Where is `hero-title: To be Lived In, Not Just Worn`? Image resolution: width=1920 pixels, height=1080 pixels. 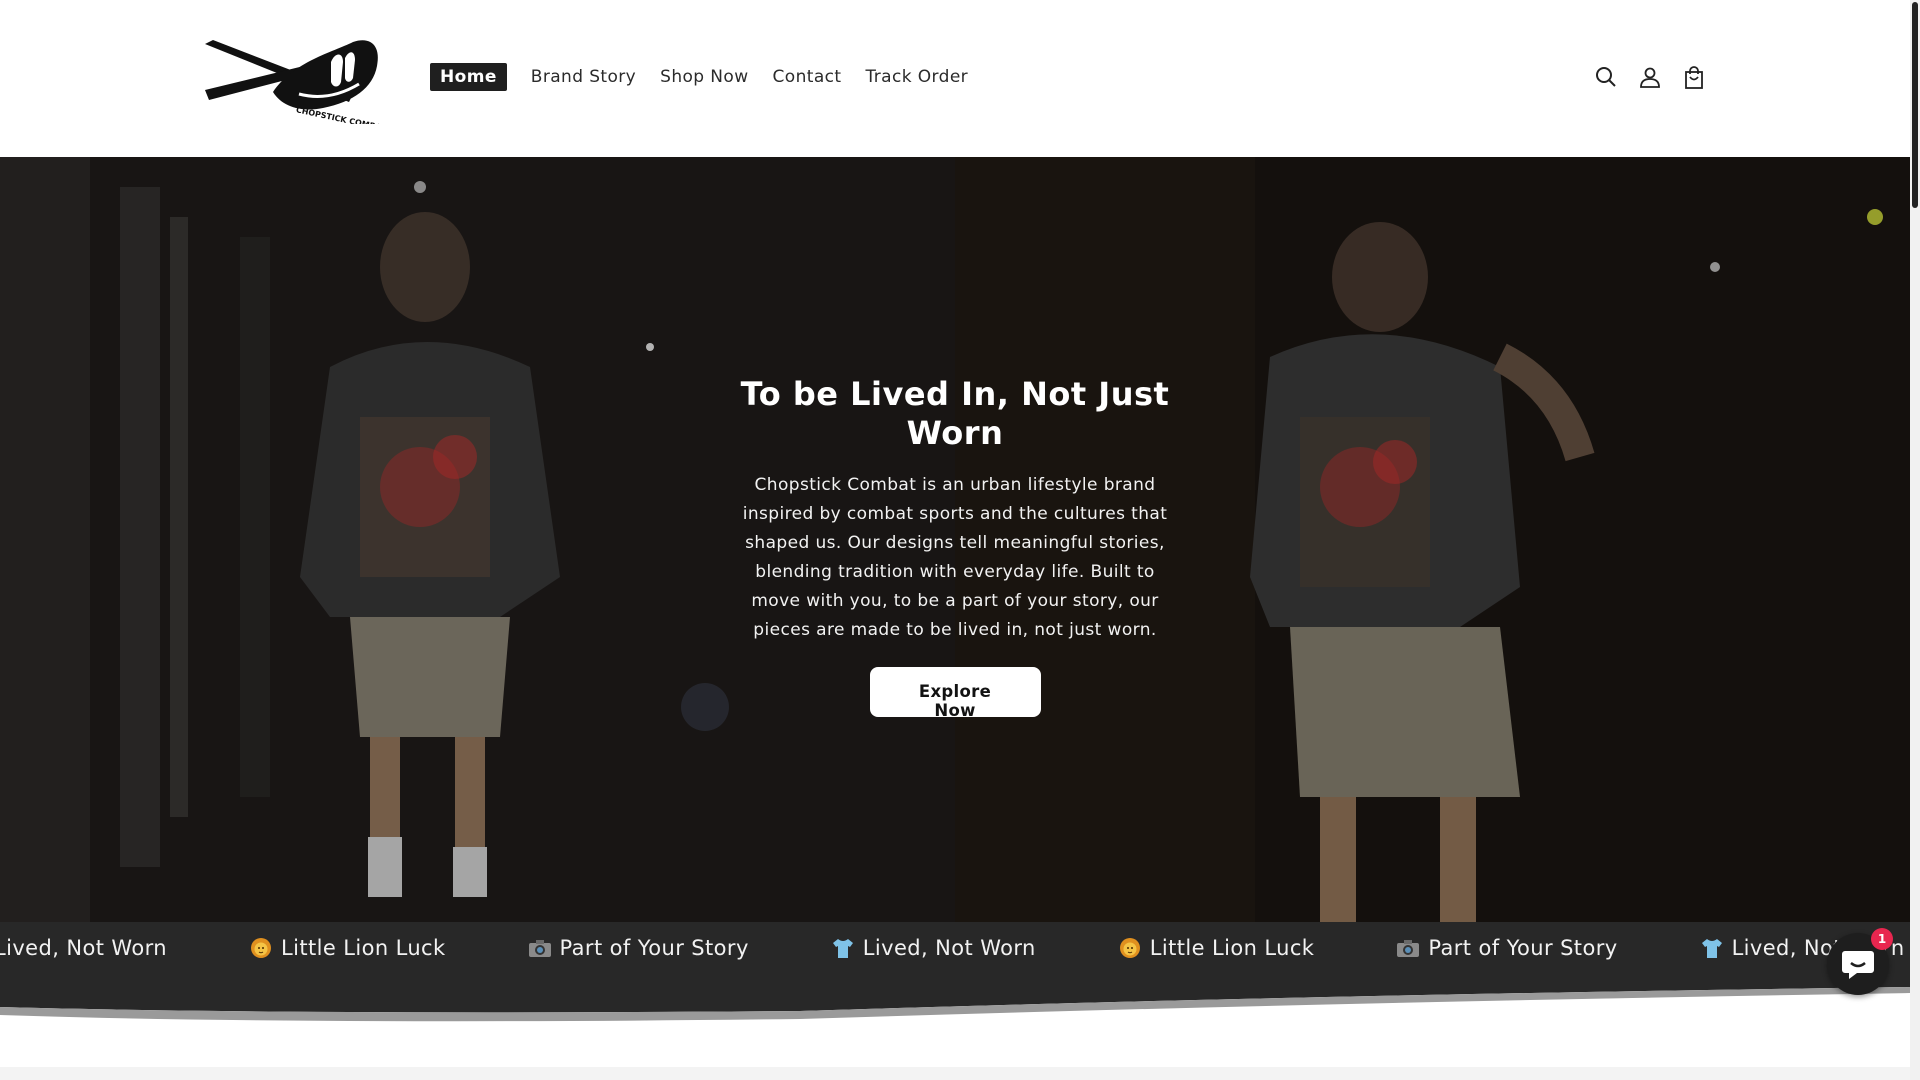 hero-title: To be Lived In, Not Just Worn is located at coordinates (955, 413).